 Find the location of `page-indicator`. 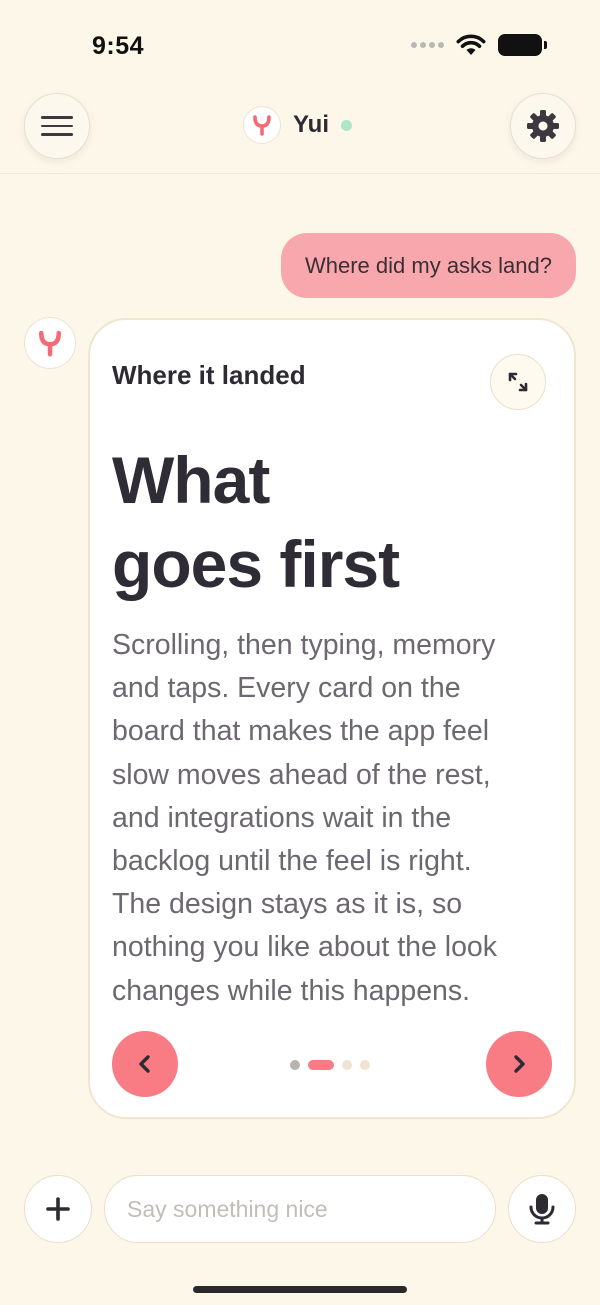

page-indicator is located at coordinates (330, 1065).